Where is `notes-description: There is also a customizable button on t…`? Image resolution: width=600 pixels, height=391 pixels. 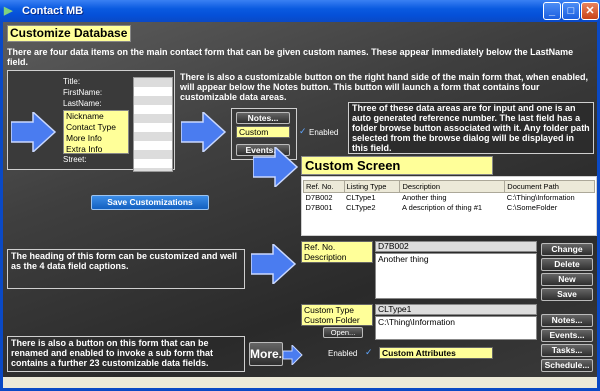
notes-description: There is also a customizable button on t… is located at coordinates (384, 87).